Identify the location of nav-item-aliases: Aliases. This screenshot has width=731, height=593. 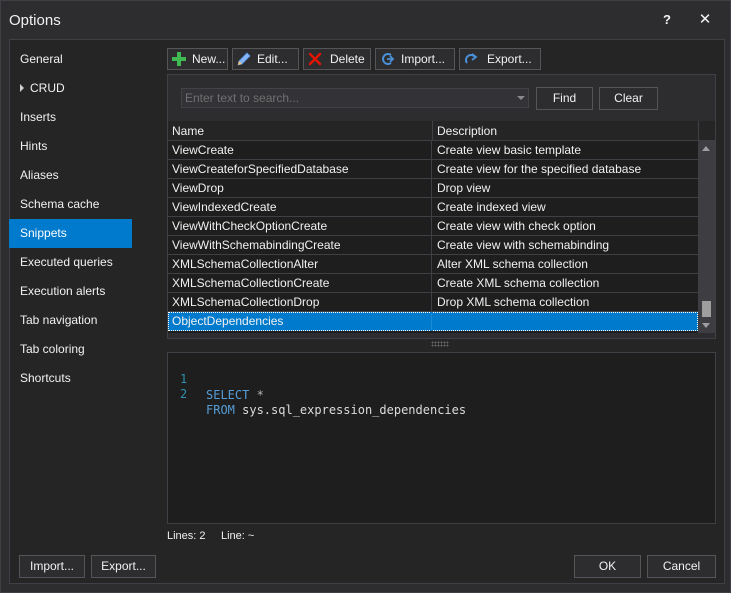
(70, 175).